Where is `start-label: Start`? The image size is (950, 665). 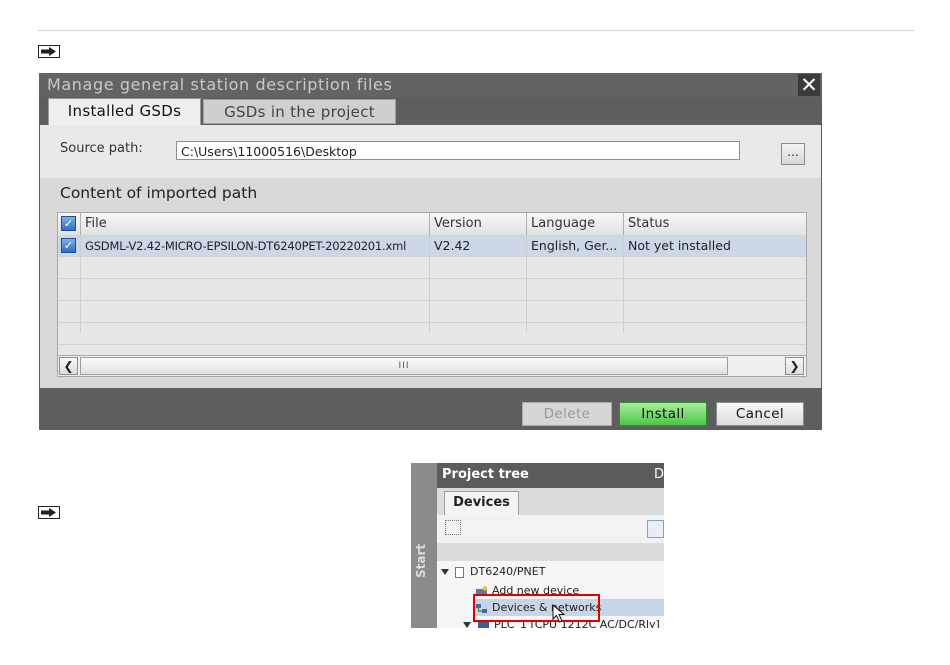
start-label: Start is located at coordinates (421, 560).